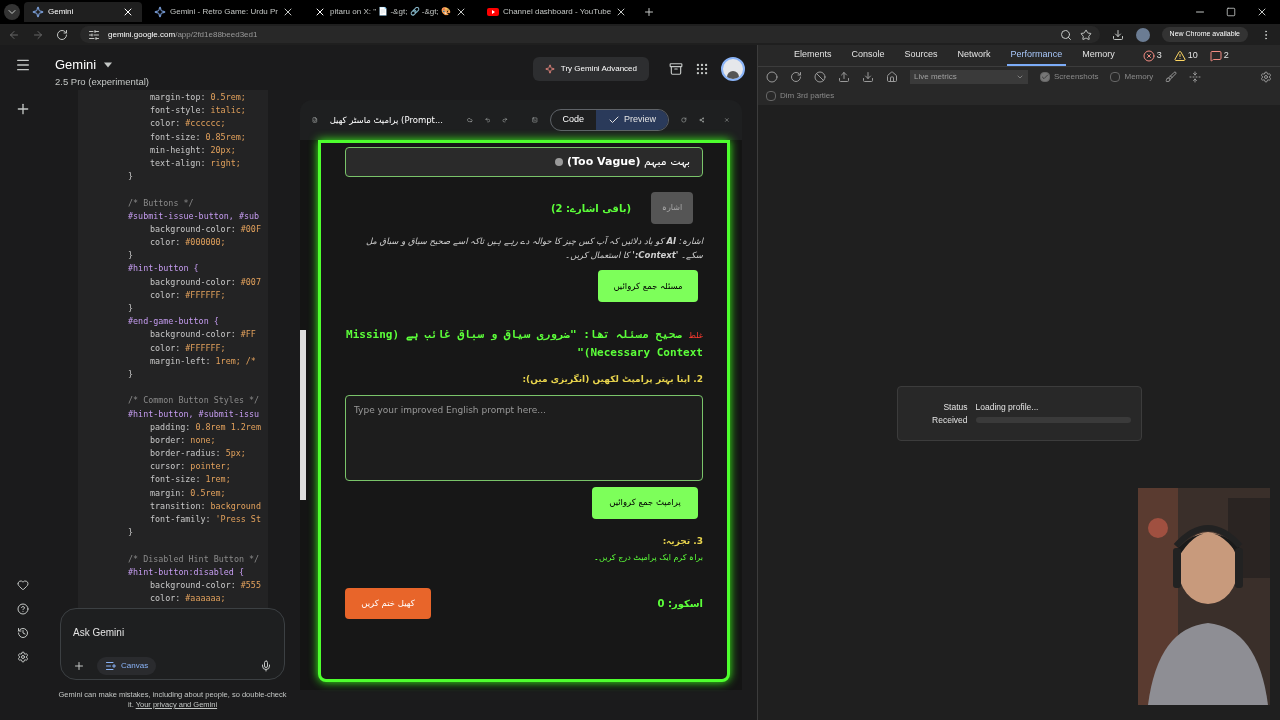  Describe the element at coordinates (183, 34) in the screenshot. I see `url-text: gemini.google.com/app/2fd1e88beed3ed1` at that location.